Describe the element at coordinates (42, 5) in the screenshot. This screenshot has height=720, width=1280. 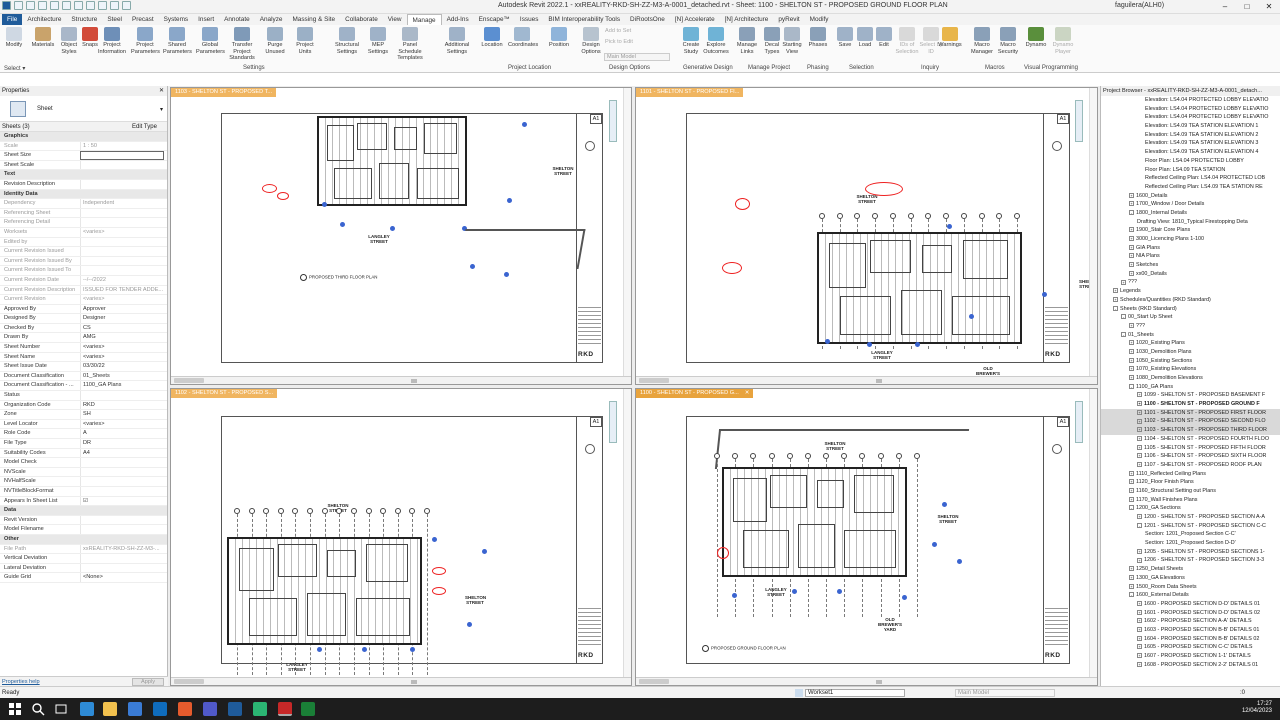
I see `sync-icon` at that location.